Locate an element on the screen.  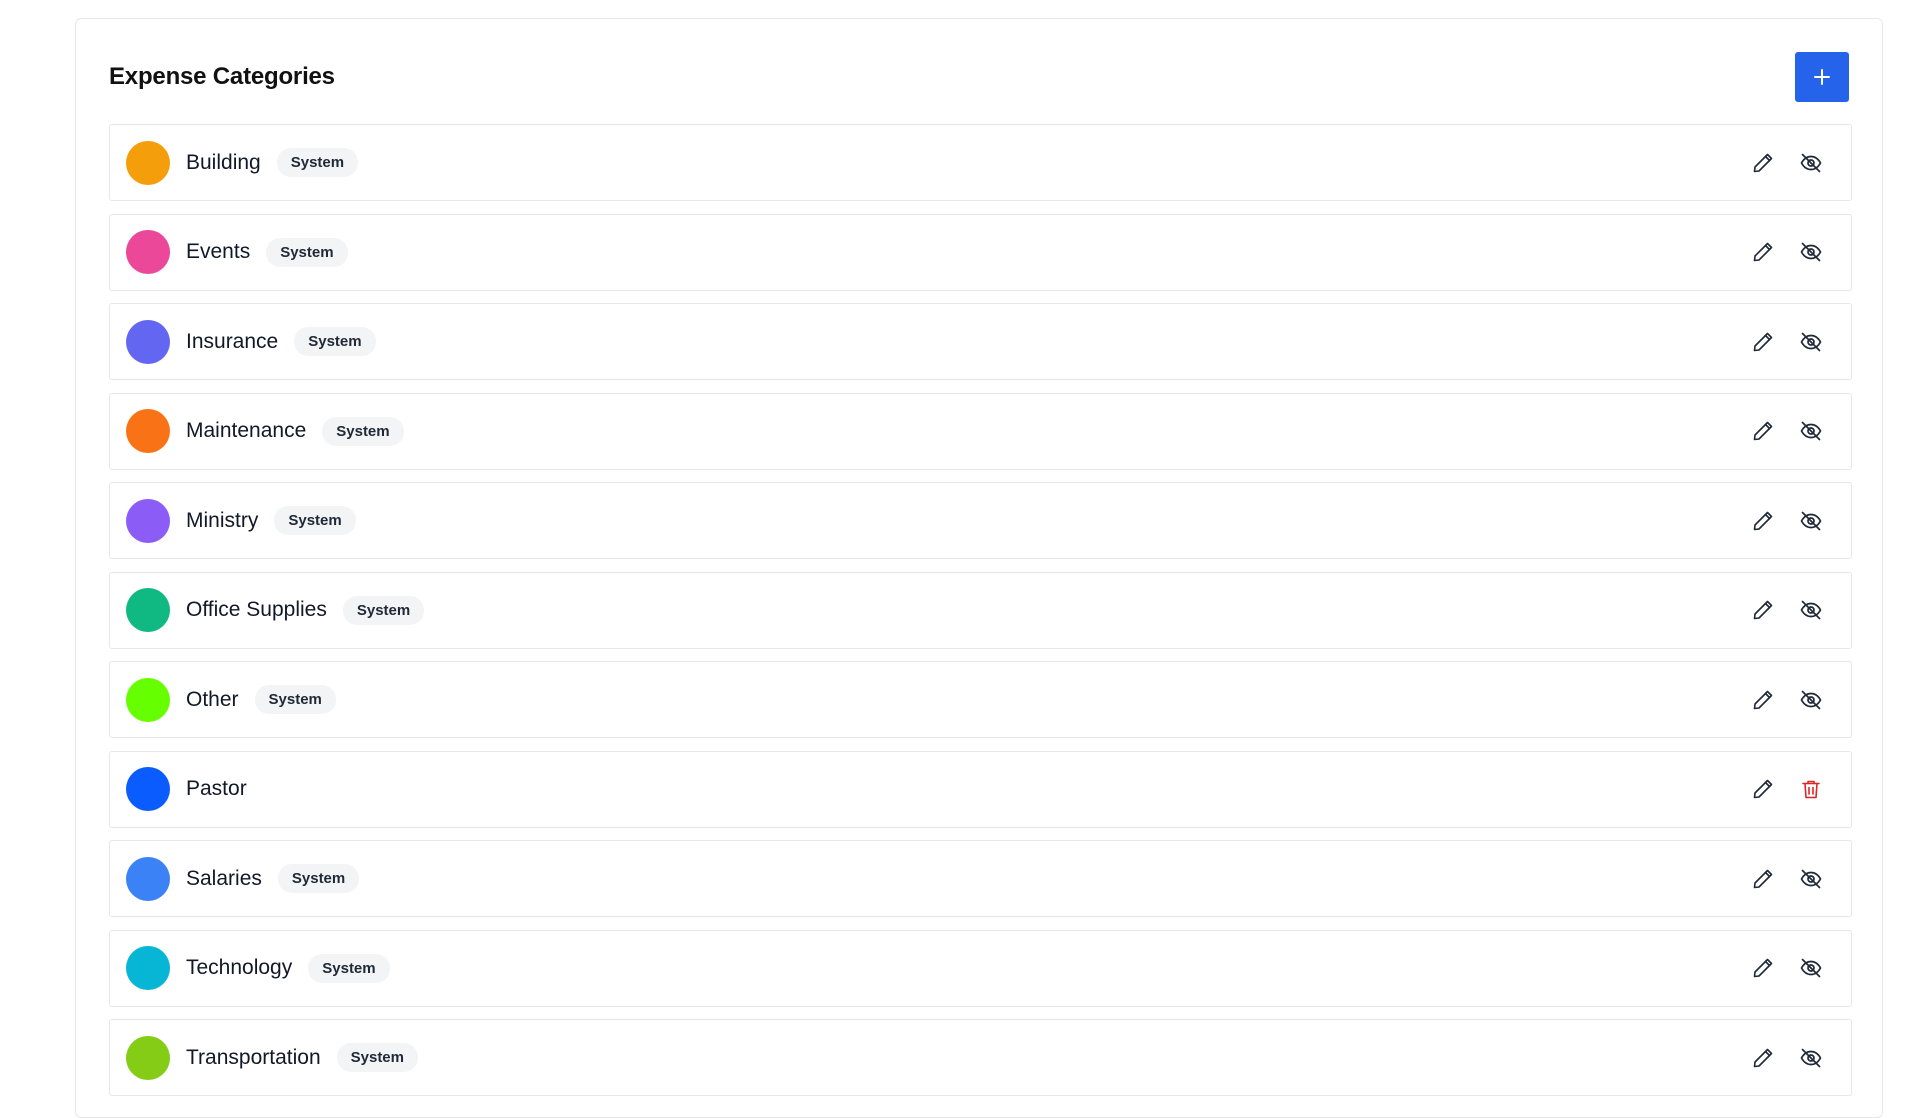
plus-icon is located at coordinates (1822, 77).